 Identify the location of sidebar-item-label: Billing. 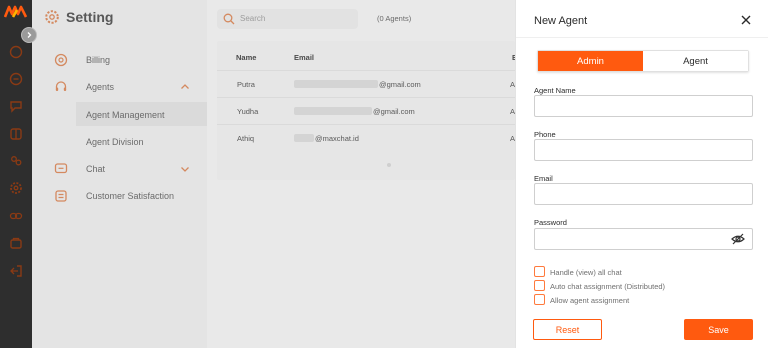
(98, 60).